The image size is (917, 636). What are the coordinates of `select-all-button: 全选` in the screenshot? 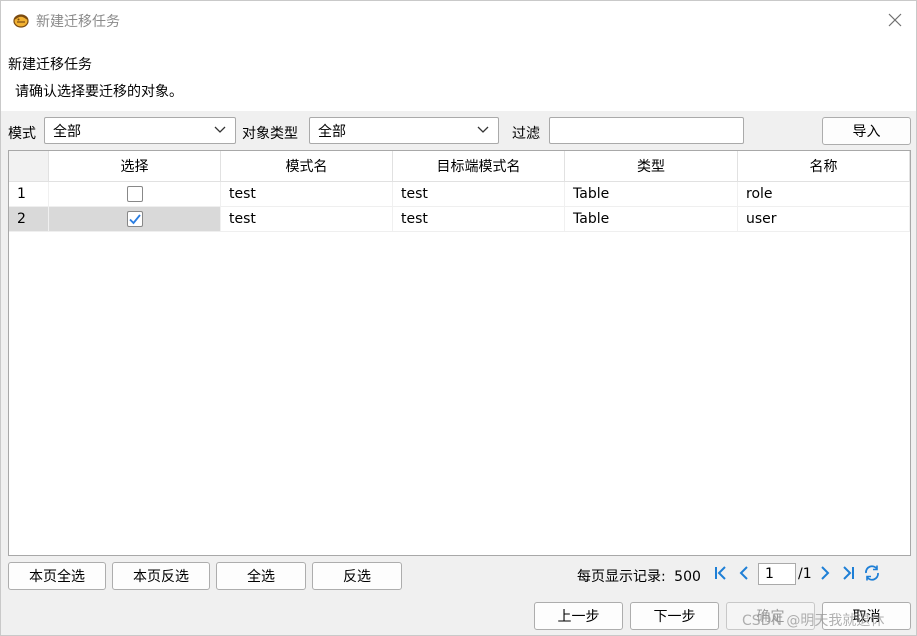 It's located at (261, 576).